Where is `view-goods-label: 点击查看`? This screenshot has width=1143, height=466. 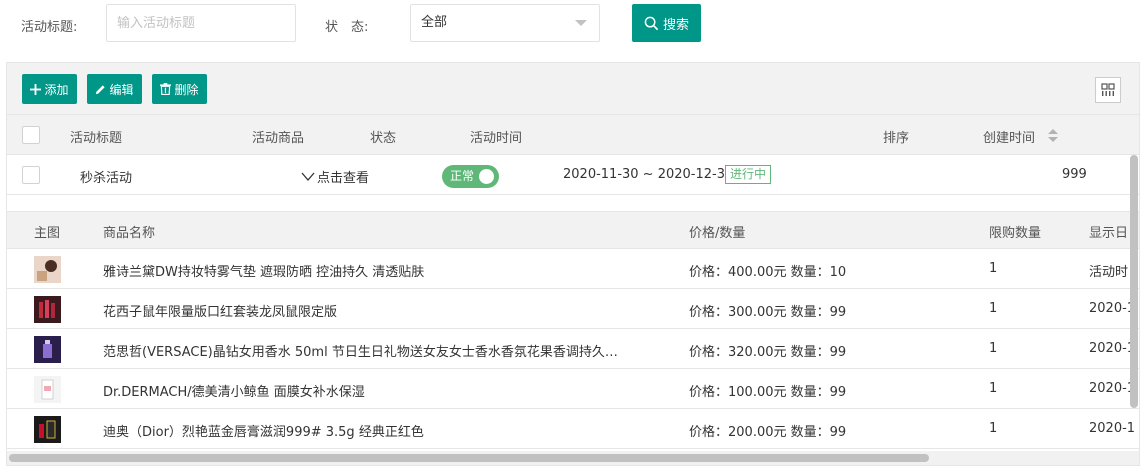 view-goods-label: 点击查看 is located at coordinates (343, 178).